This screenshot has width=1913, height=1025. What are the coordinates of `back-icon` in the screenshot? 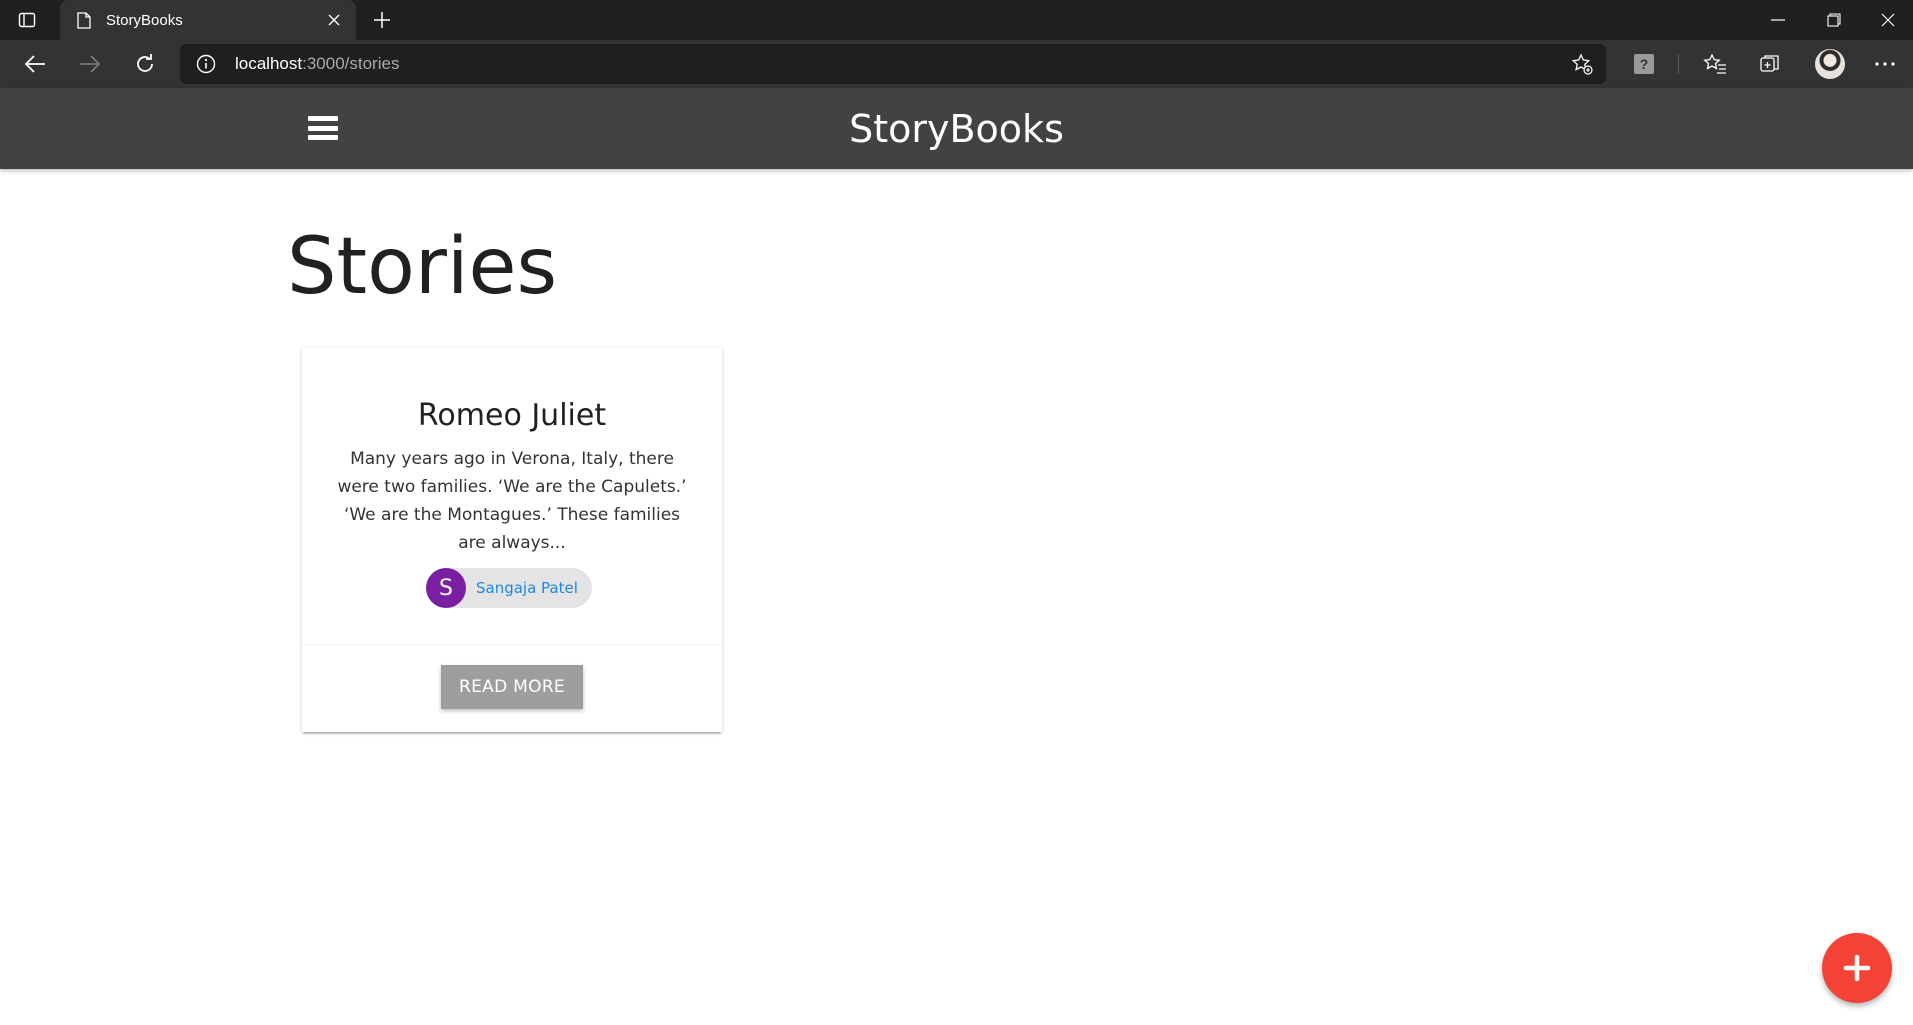 It's located at (35, 64).